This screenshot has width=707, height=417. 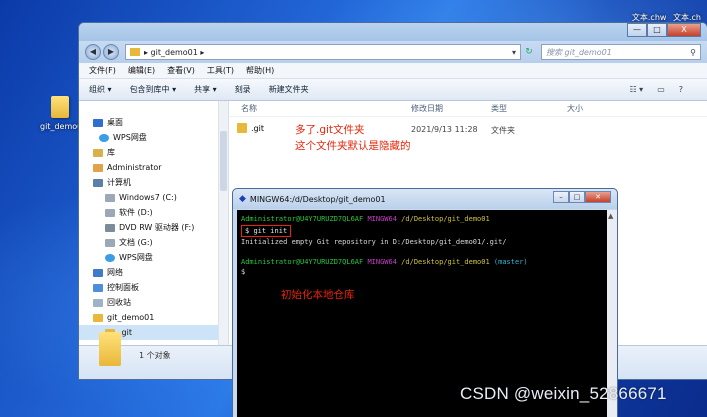 I want to click on desktop-folder-git-demo01: git_demo01, so click(x=63, y=113).